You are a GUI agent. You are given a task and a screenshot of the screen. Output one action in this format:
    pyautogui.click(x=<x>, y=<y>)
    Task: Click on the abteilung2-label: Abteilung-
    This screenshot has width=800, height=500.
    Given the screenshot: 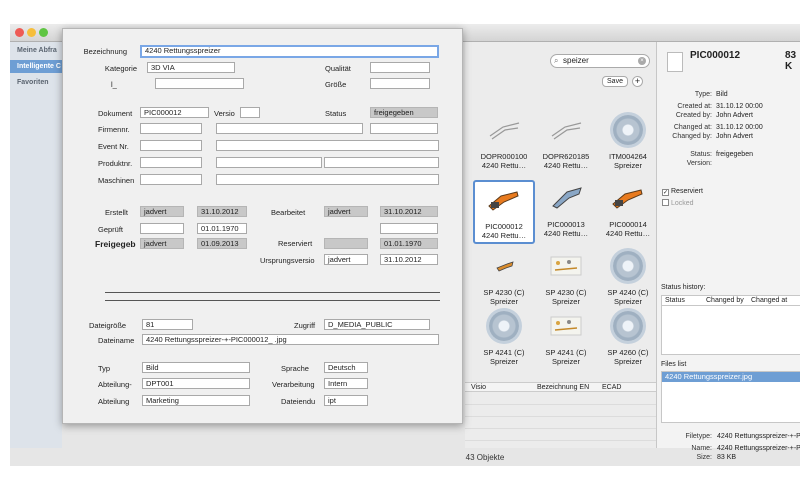 What is the action you would take?
    pyautogui.click(x=115, y=384)
    